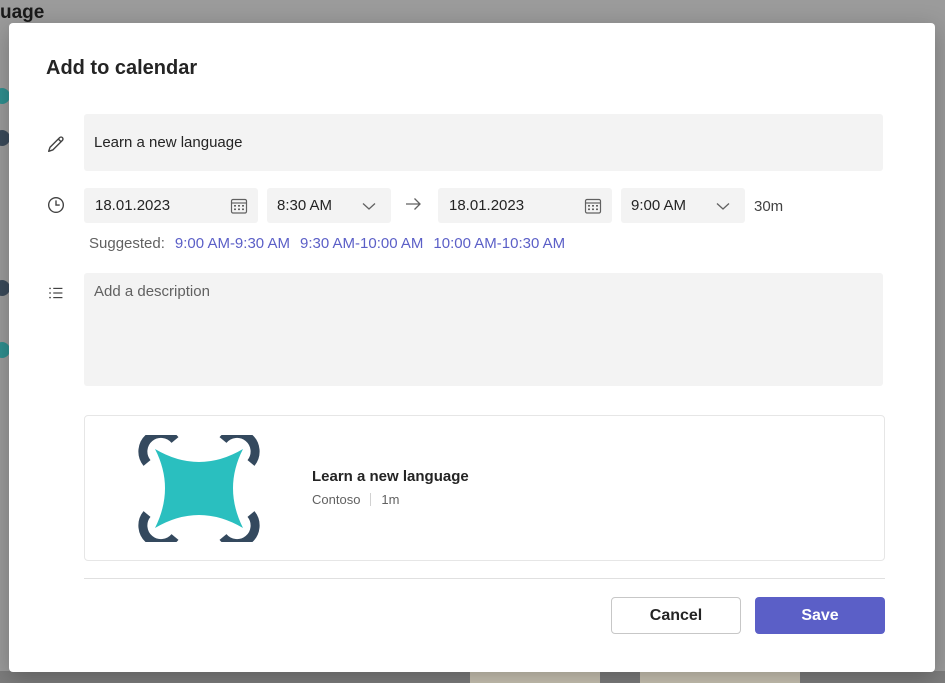  I want to click on card-provider: Contoso, so click(336, 499).